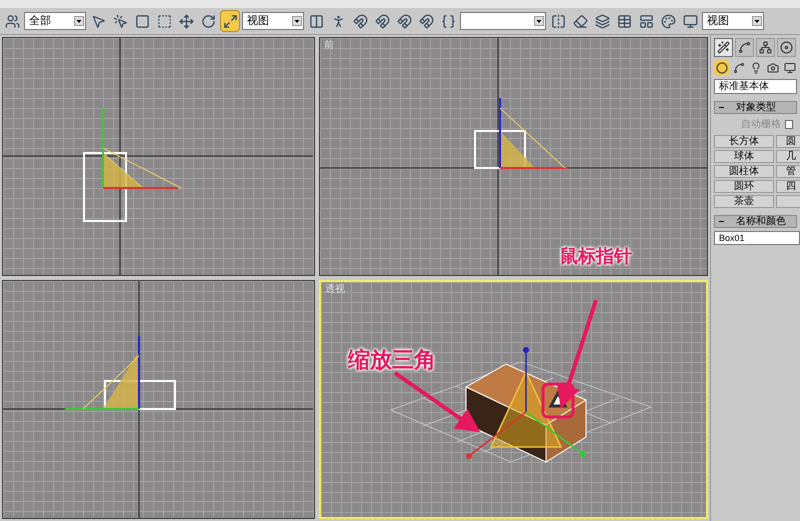 The height and width of the screenshot is (521, 800). I want to click on characters-icon, so click(12, 21).